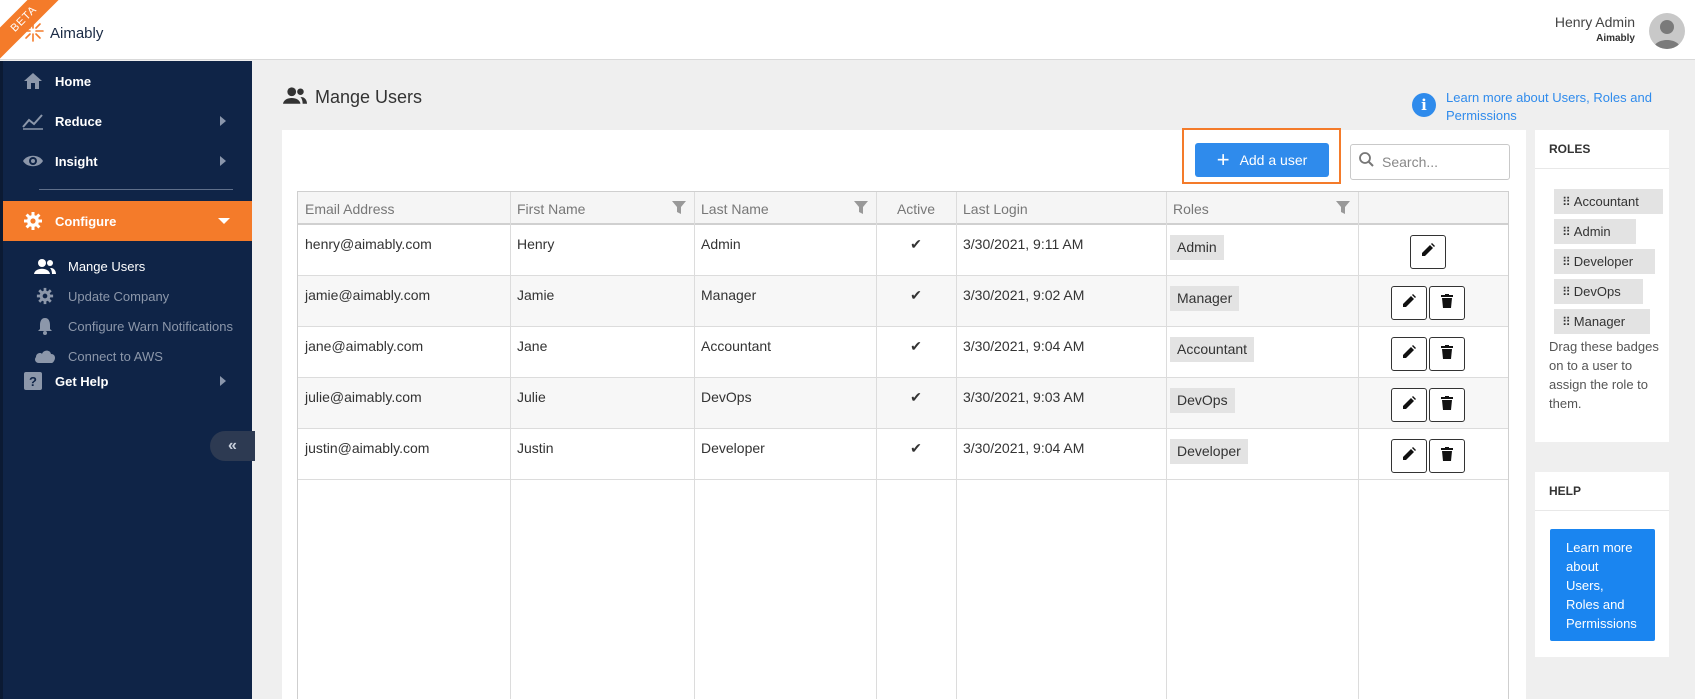 The width and height of the screenshot is (1695, 699). I want to click on cell-last-name: Developer, so click(733, 448).